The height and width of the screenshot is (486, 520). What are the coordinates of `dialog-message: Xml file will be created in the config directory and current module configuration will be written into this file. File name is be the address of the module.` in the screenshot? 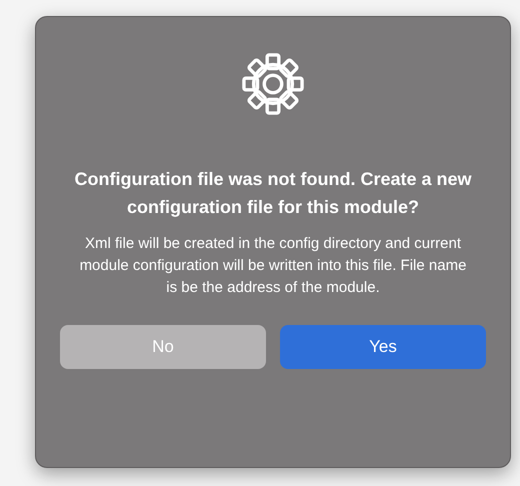 It's located at (273, 266).